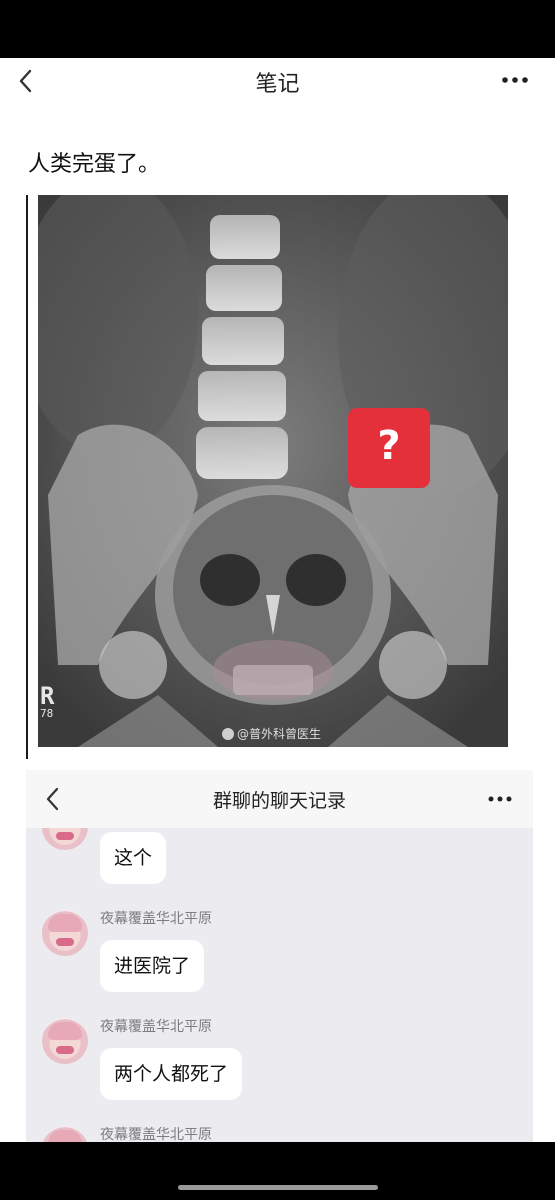 The width and height of the screenshot is (555, 1200). What do you see at coordinates (277, 84) in the screenshot?
I see `page-title: 笔记` at bounding box center [277, 84].